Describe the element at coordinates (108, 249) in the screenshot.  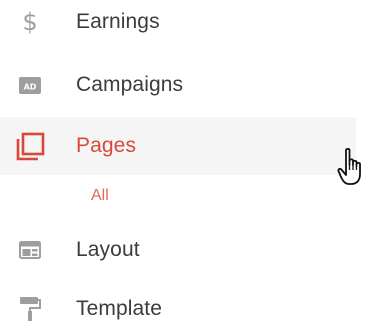
I see `sidebar-item-label: Layout` at that location.